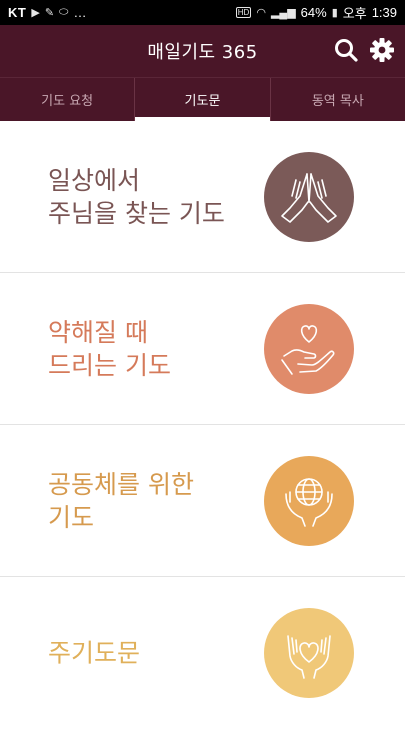 Image resolution: width=405 pixels, height=729 pixels. Describe the element at coordinates (109, 348) in the screenshot. I see `category-label: 약해질 때 드리는 기도` at that location.